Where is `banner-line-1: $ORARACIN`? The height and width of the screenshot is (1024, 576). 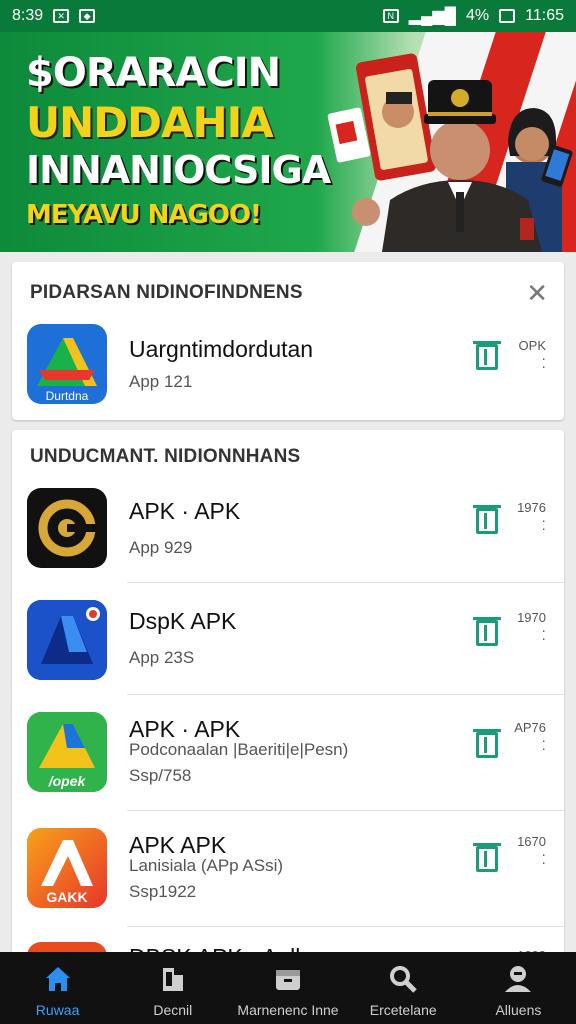
banner-line-1: $ORARACIN is located at coordinates (153, 73).